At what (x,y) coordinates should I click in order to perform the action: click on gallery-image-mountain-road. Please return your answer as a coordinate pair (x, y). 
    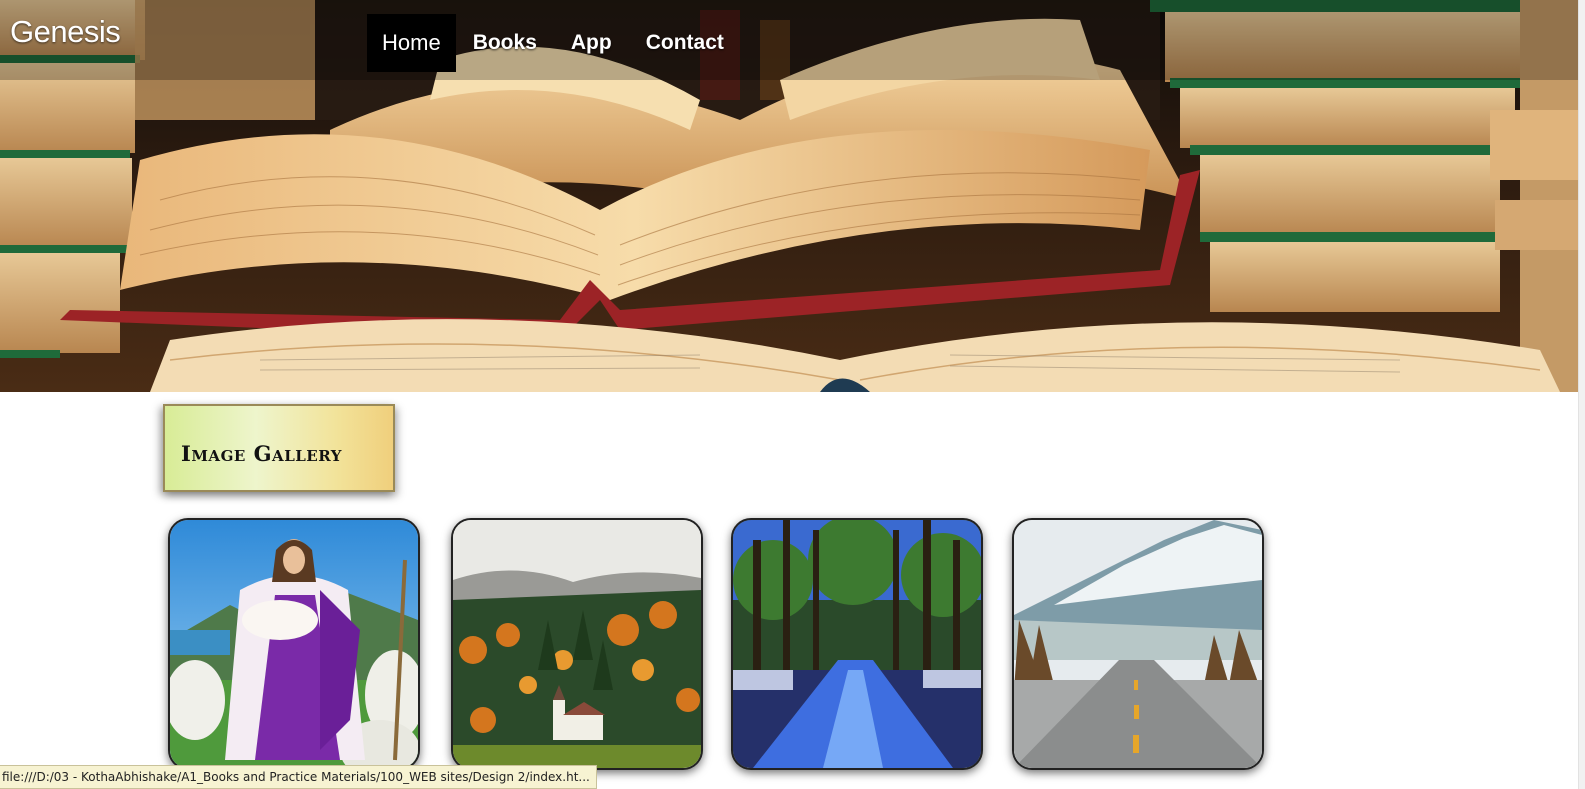
    Looking at the image, I should click on (1138, 644).